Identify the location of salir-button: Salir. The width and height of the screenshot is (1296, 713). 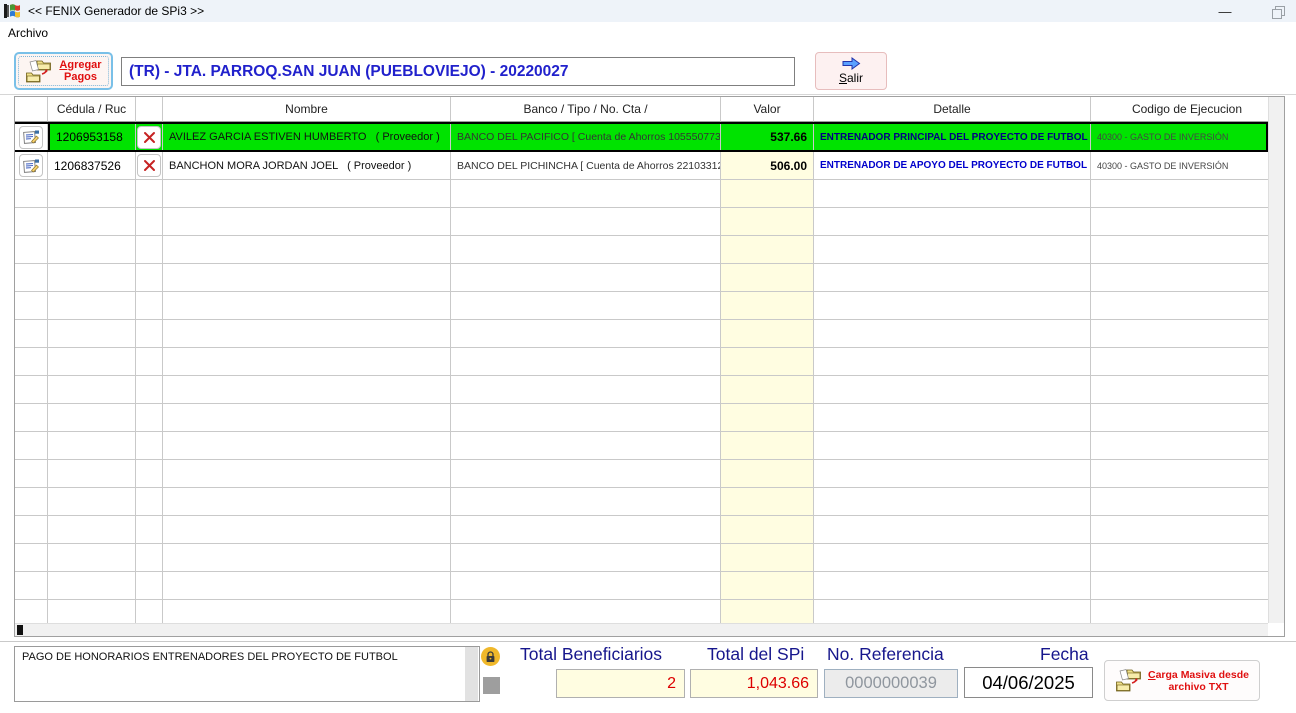
(851, 71).